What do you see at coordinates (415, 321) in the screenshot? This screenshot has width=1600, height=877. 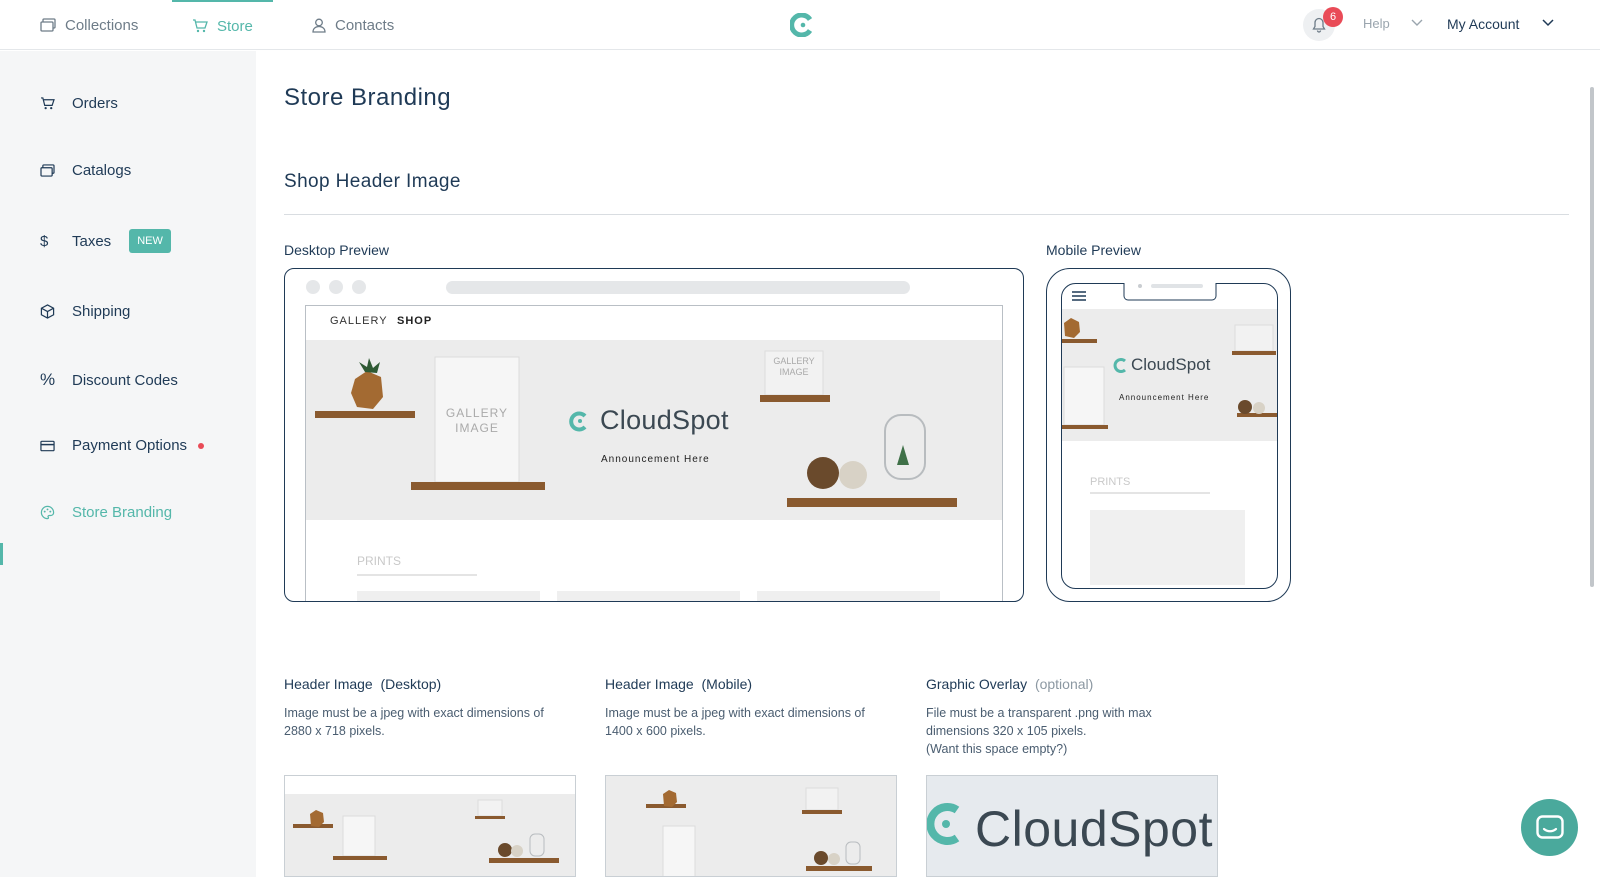 I see `preview-nav-shop: SHOP` at bounding box center [415, 321].